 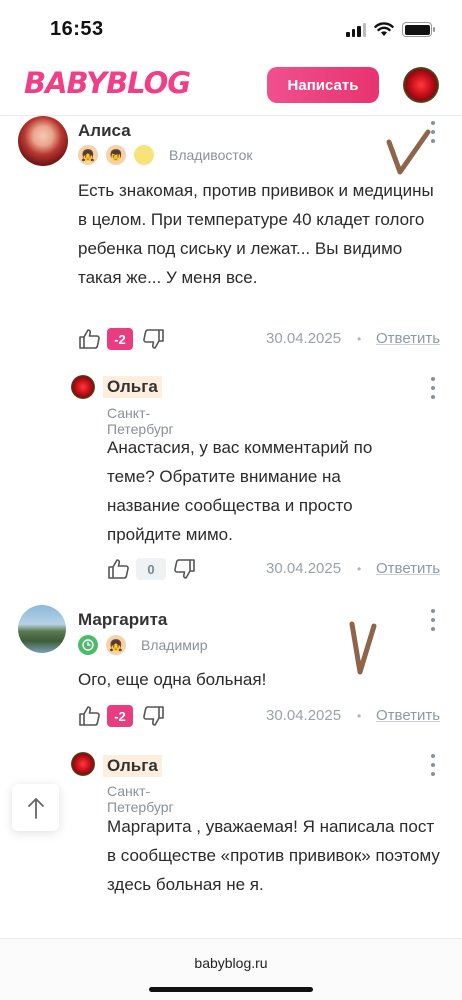 I want to click on wifi-icon, so click(x=384, y=29).